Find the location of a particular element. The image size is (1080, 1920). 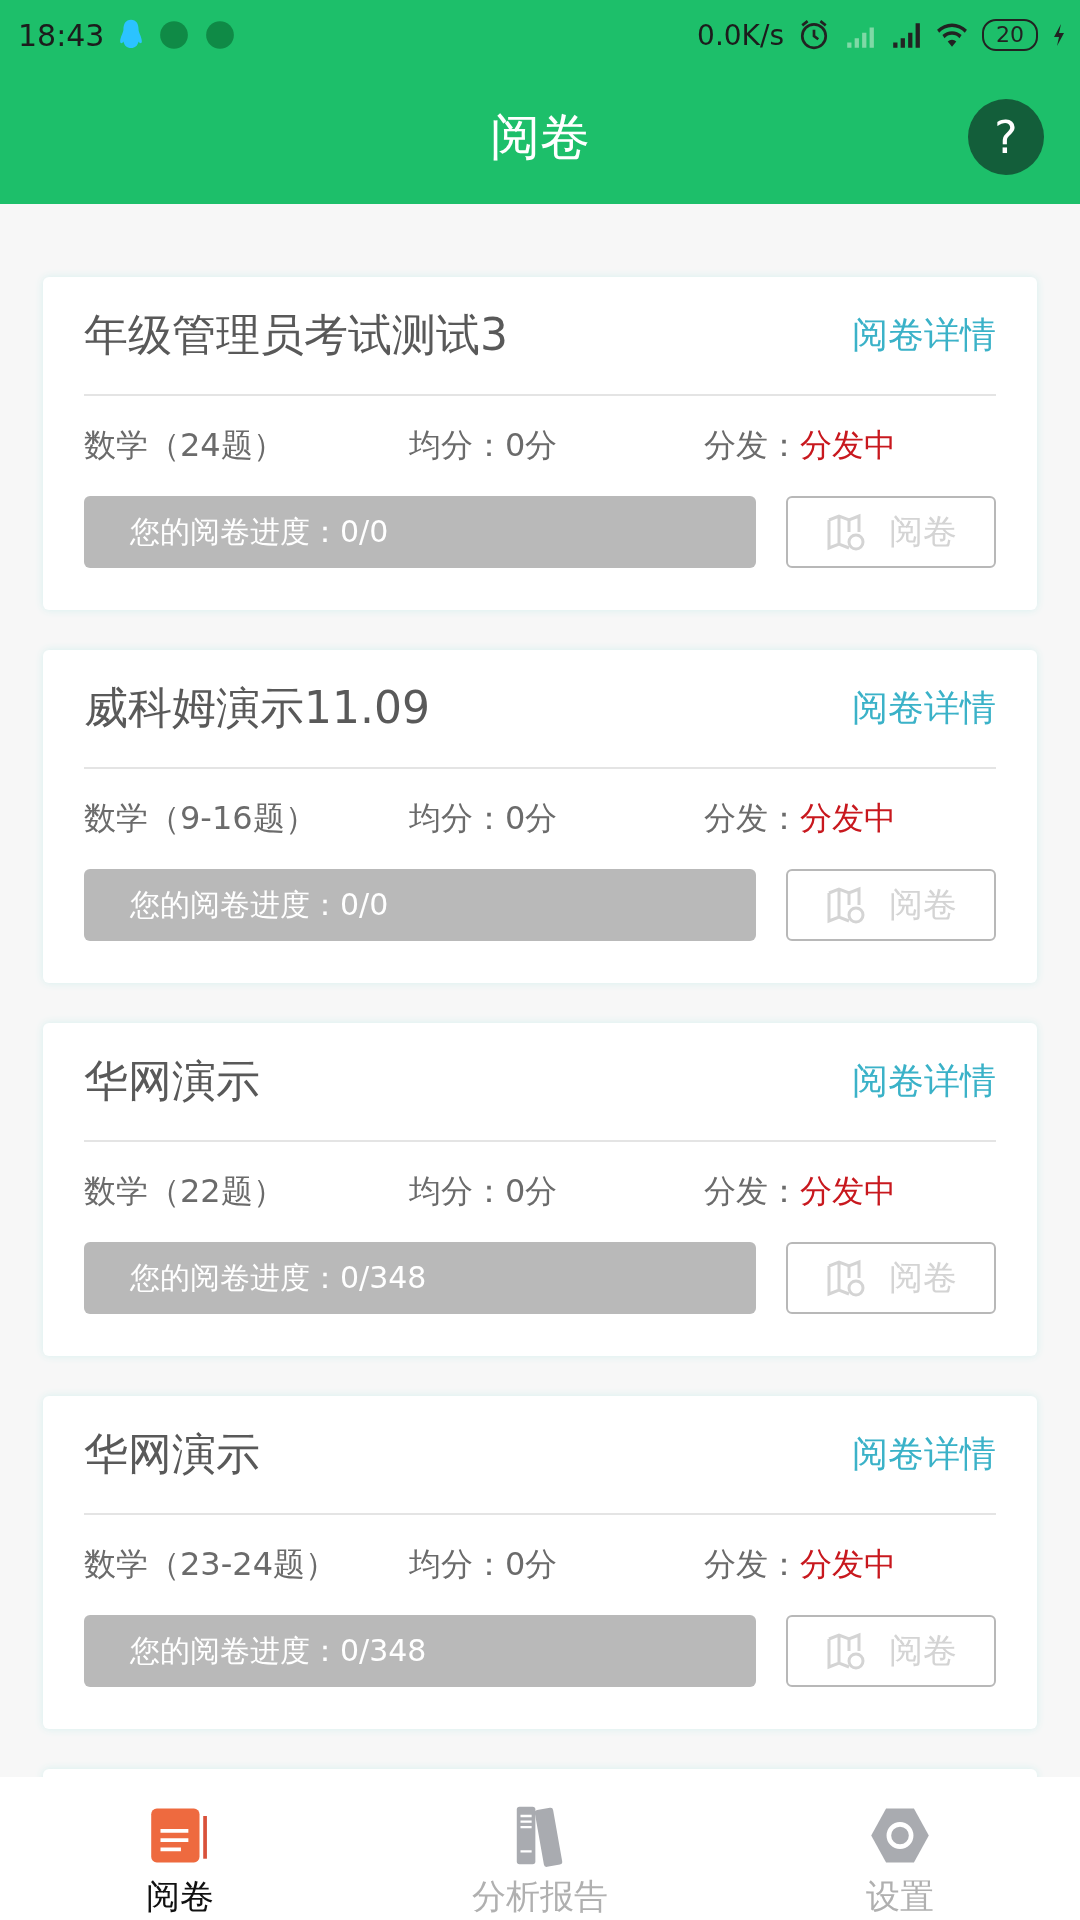

nav-tab: 分析报告 is located at coordinates (540, 1848).